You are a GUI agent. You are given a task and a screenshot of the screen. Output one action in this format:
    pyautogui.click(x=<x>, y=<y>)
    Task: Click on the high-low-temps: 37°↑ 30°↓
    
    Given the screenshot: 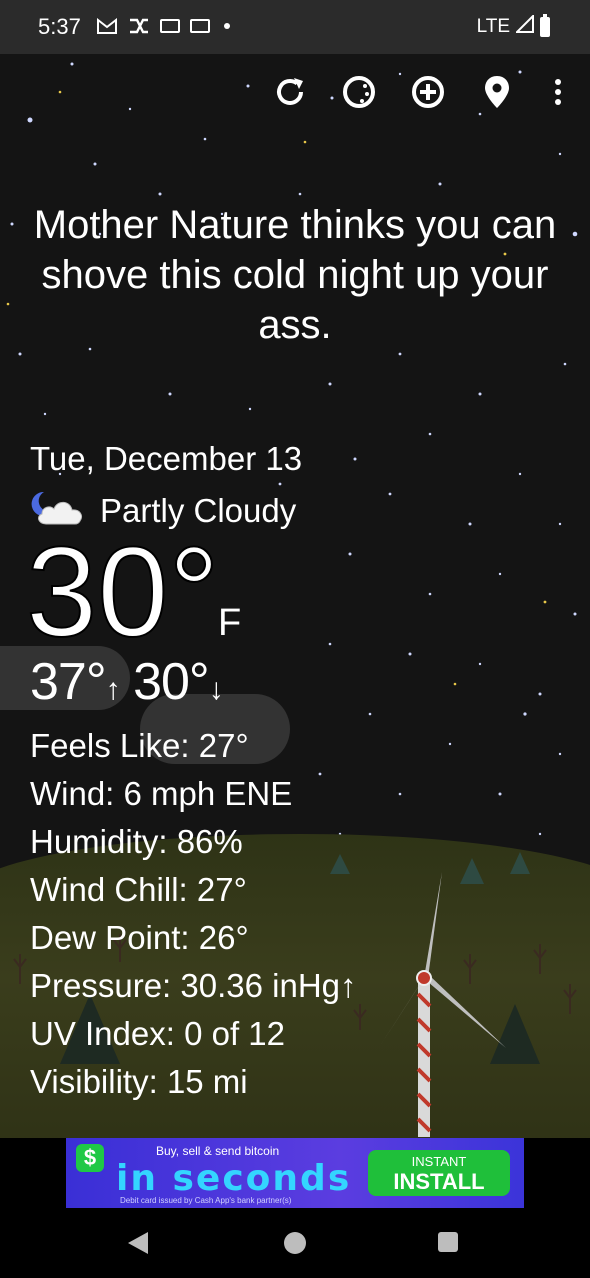 What is the action you would take?
    pyautogui.click(x=127, y=686)
    